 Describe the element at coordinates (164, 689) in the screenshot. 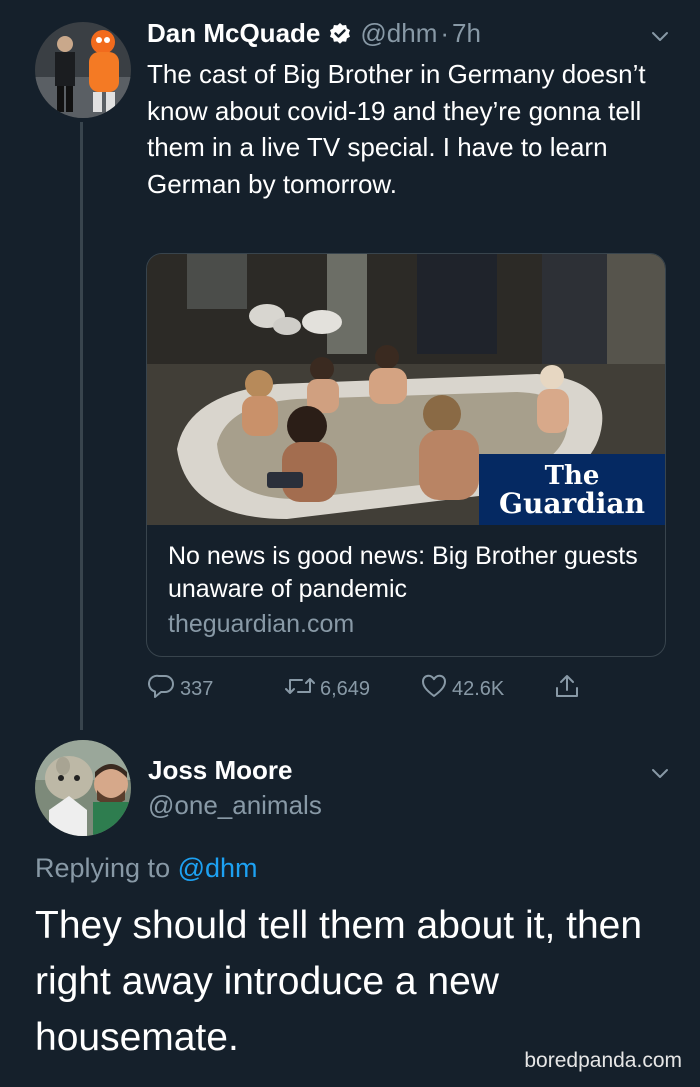

I see `reply-icon` at that location.